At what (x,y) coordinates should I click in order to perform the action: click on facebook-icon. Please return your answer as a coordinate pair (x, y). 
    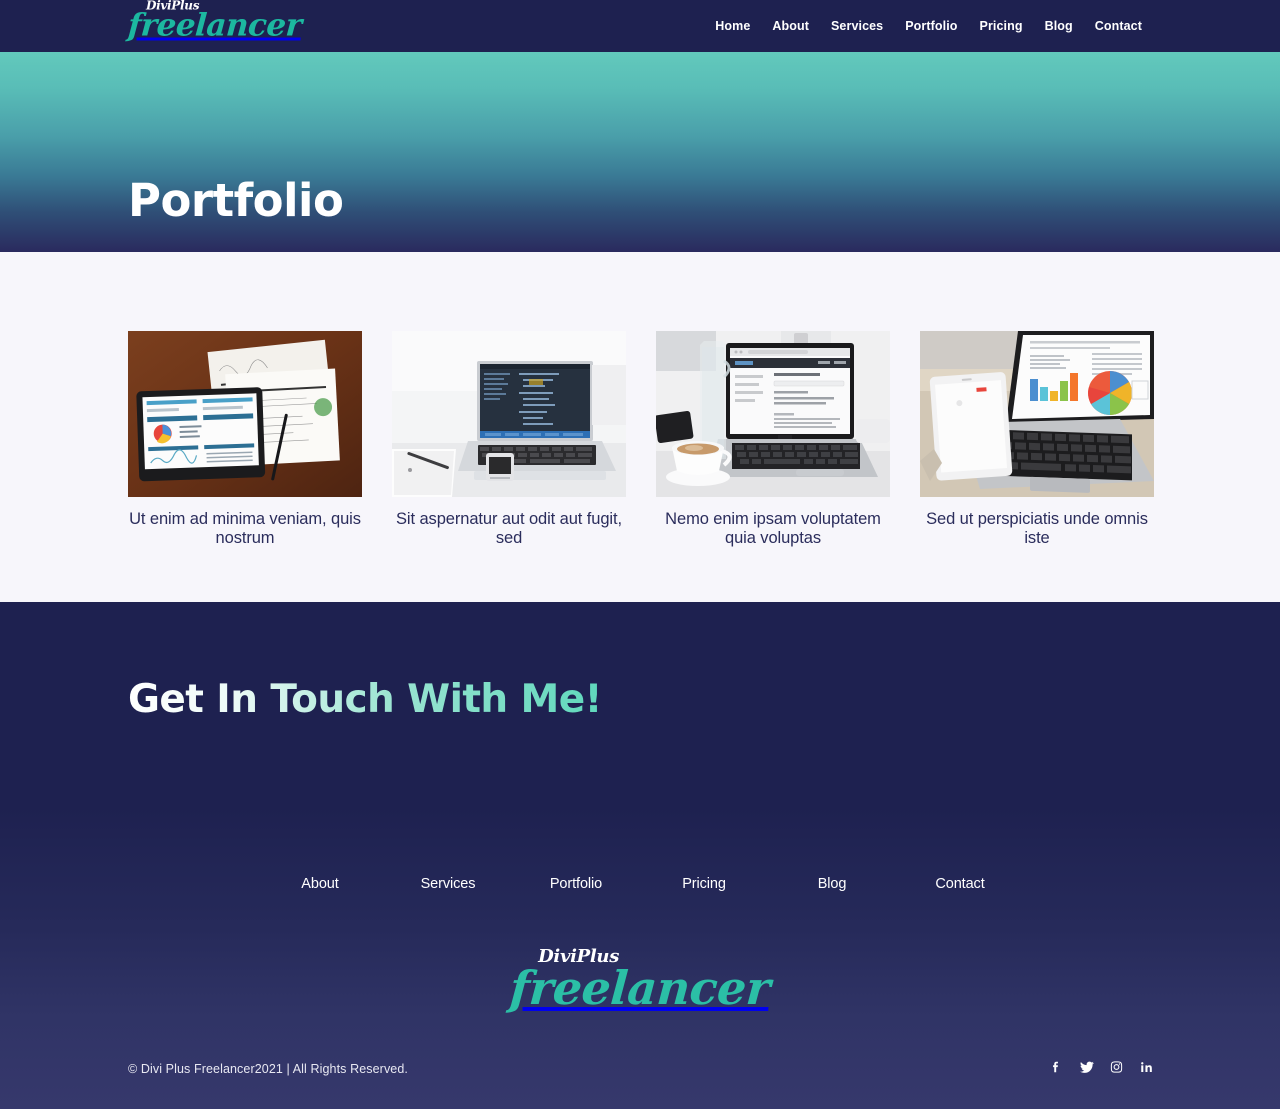
    Looking at the image, I should click on (1056, 1067).